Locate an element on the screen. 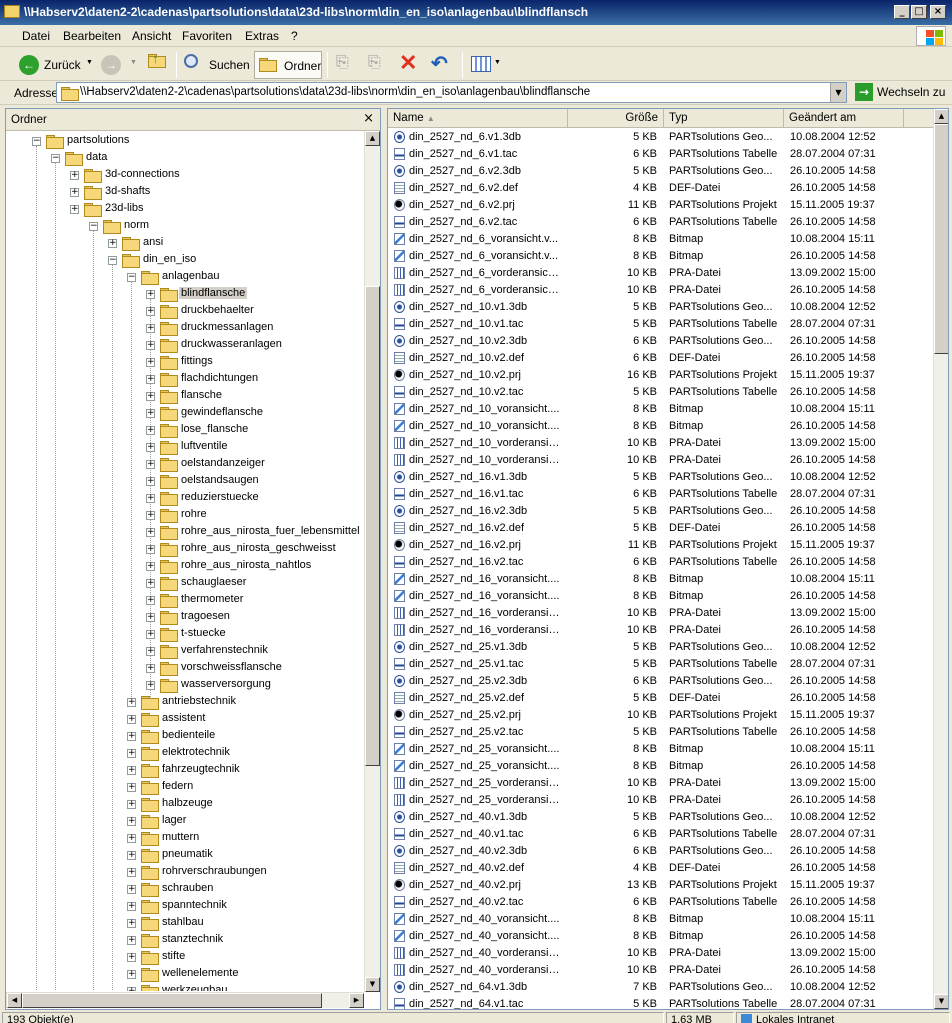  views-button: ▼ is located at coordinates (485, 65).